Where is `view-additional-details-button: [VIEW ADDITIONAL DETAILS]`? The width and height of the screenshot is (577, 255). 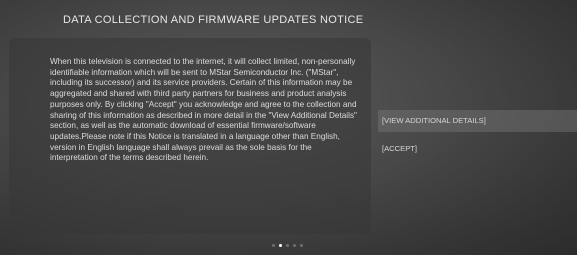 view-additional-details-button: [VIEW ADDITIONAL DETAILS] is located at coordinates (477, 121).